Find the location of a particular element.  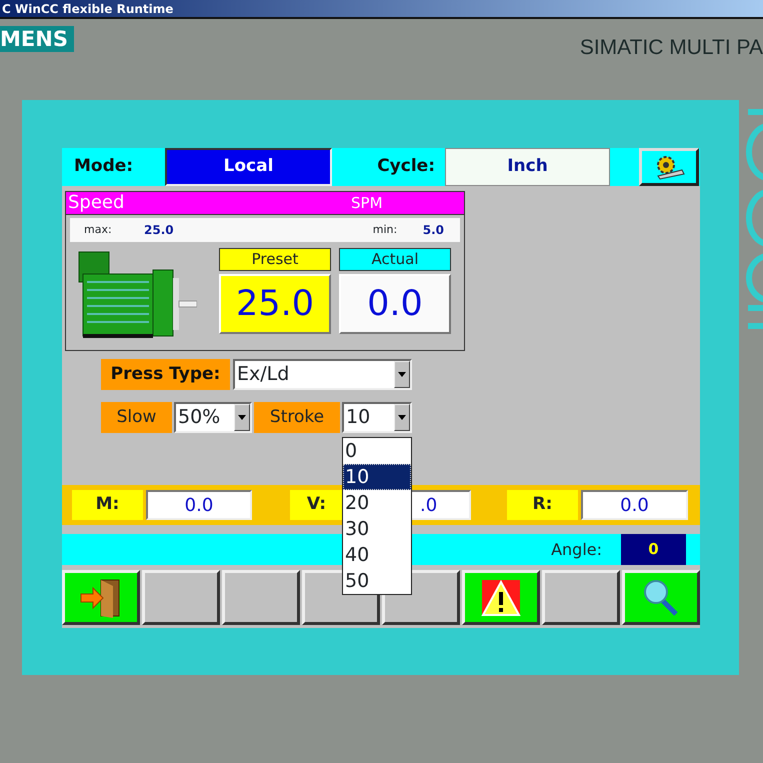

actual-value: 0.0 is located at coordinates (395, 304).